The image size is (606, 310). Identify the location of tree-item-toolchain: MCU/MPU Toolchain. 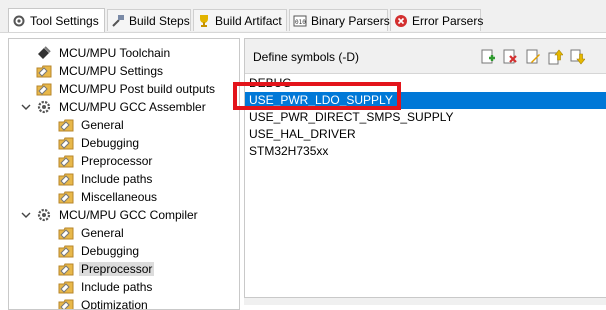
(96, 53).